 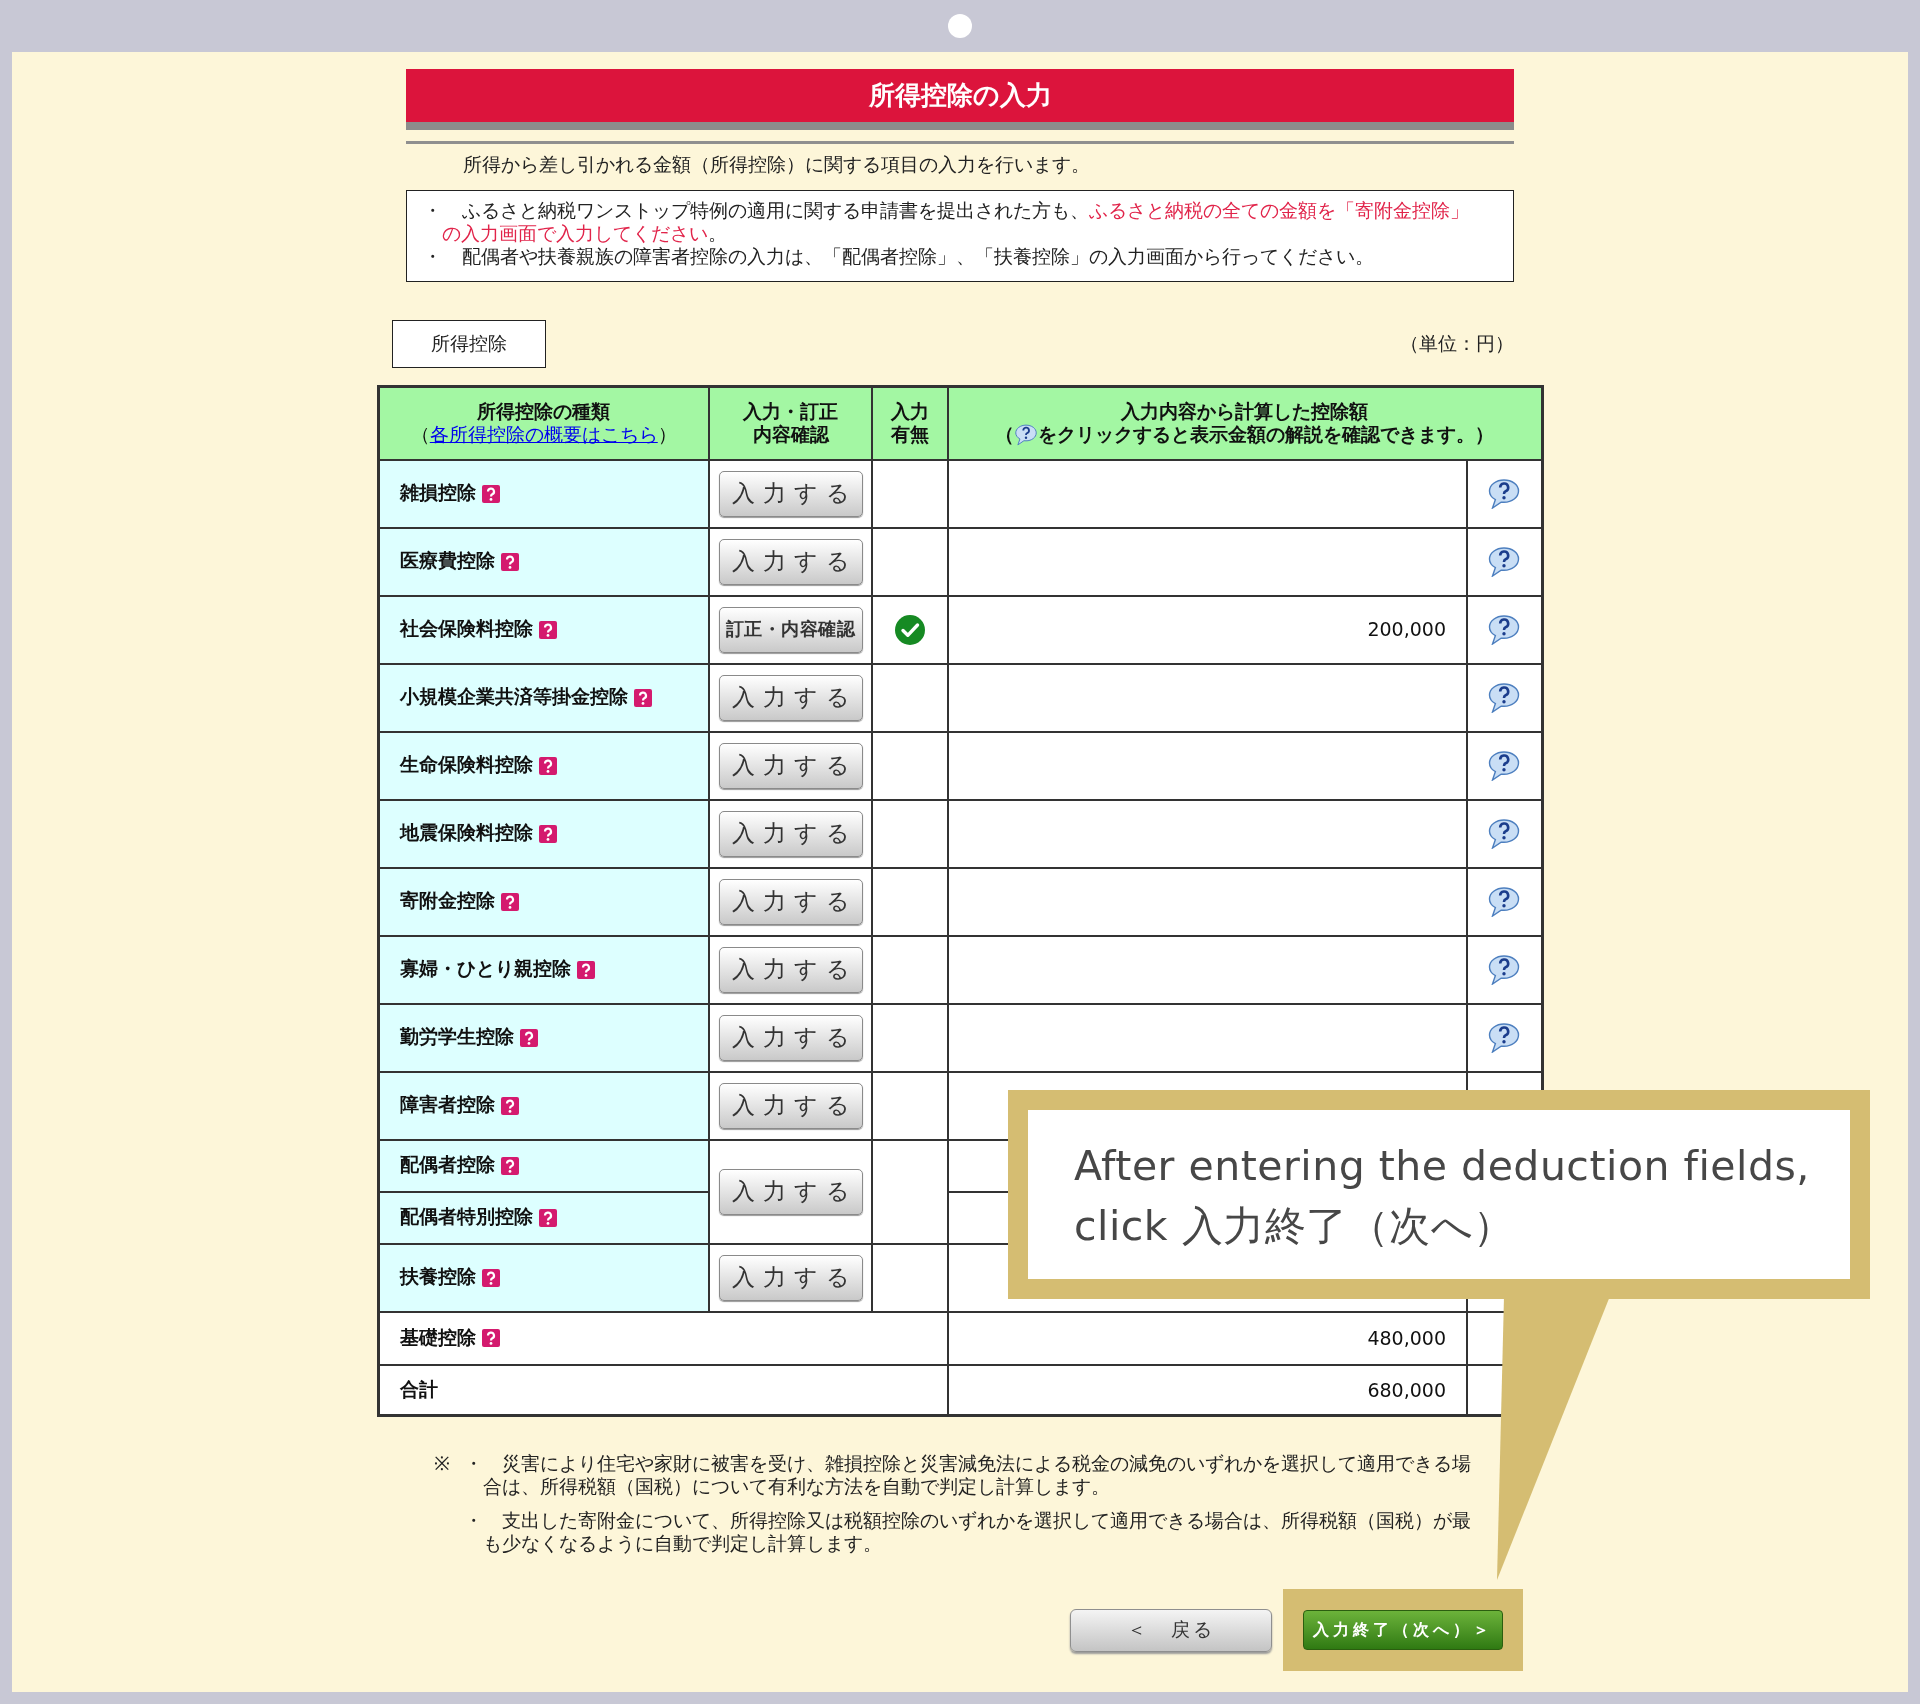 I want to click on unit-label: （単位：円）, so click(x=1457, y=343).